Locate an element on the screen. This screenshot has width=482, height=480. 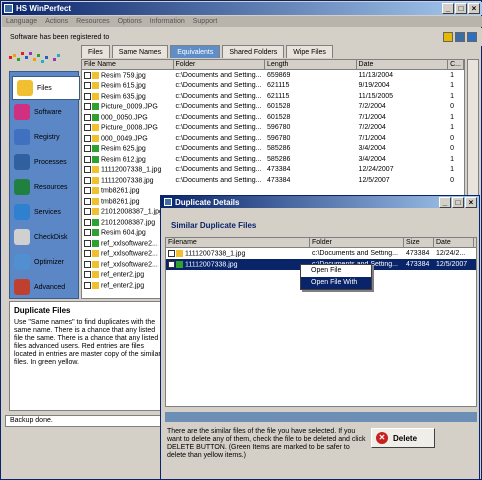
menu-actions: Actions is located at coordinates (56, 21).